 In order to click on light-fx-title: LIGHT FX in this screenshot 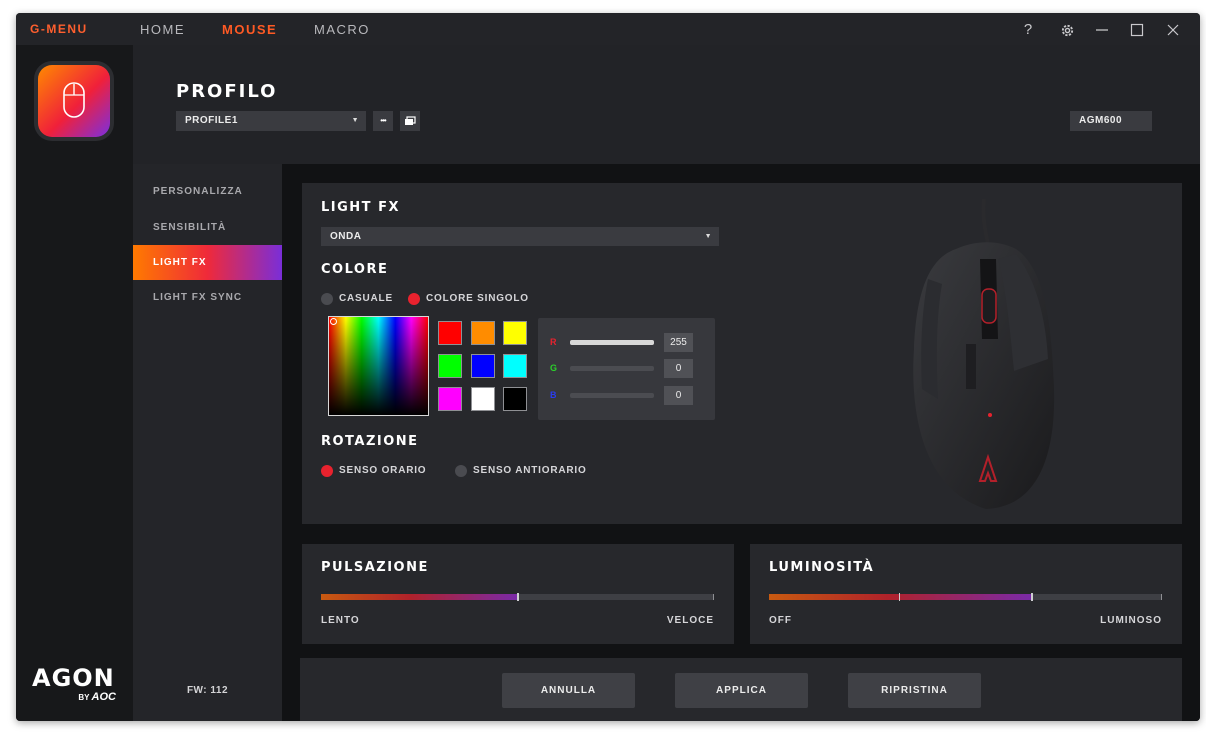, I will do `click(360, 207)`.